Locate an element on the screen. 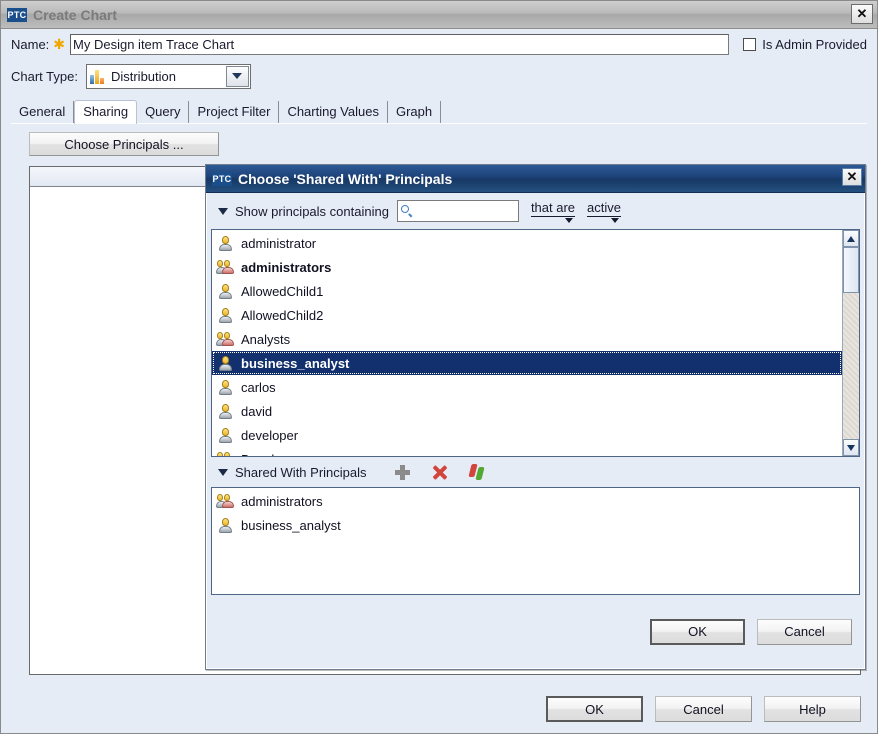 This screenshot has width=880, height=736. chart-type-dropdown: Distribution is located at coordinates (168, 76).